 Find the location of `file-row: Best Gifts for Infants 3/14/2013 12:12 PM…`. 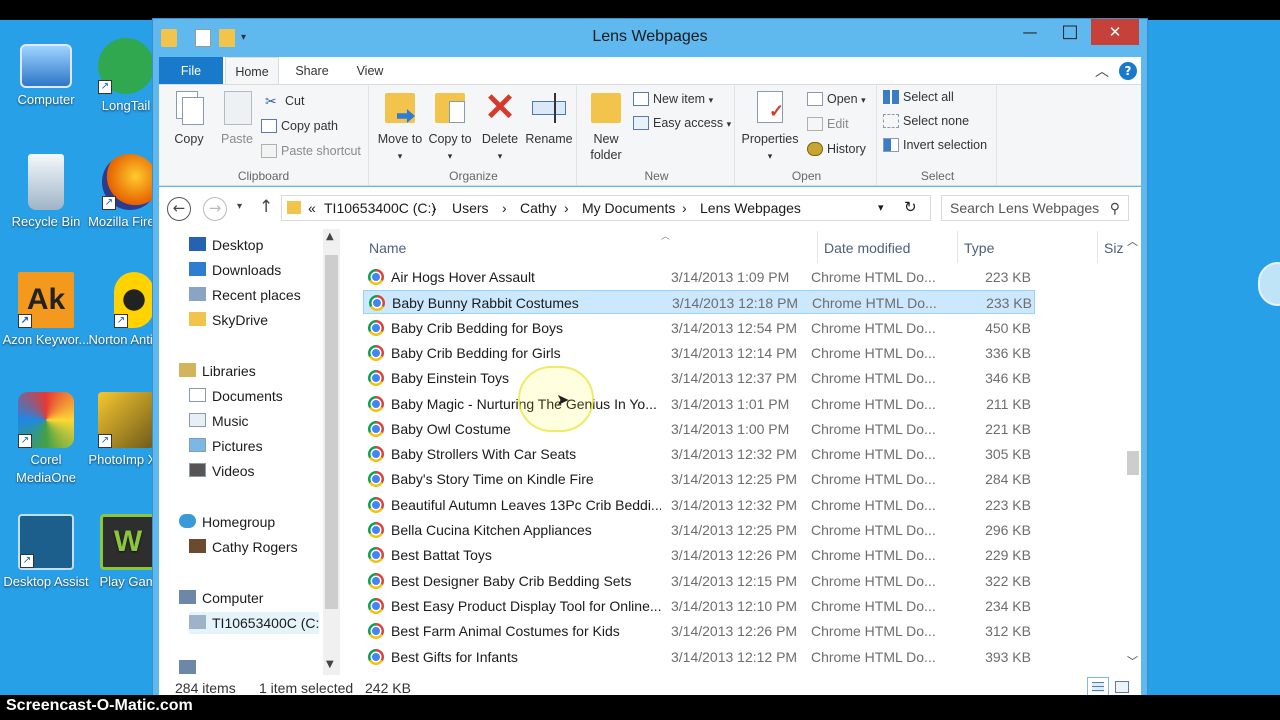

file-row: Best Gifts for Infants 3/14/2013 12:12 PM… is located at coordinates (699, 657).